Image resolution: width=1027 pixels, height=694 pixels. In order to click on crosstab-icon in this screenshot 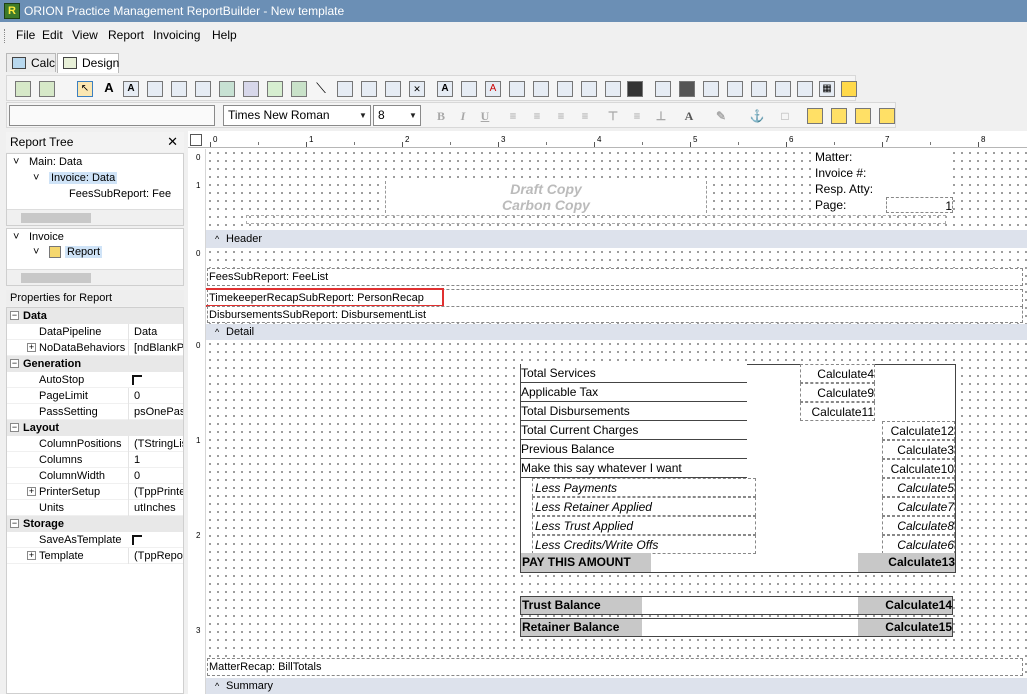, I will do `click(393, 89)`.